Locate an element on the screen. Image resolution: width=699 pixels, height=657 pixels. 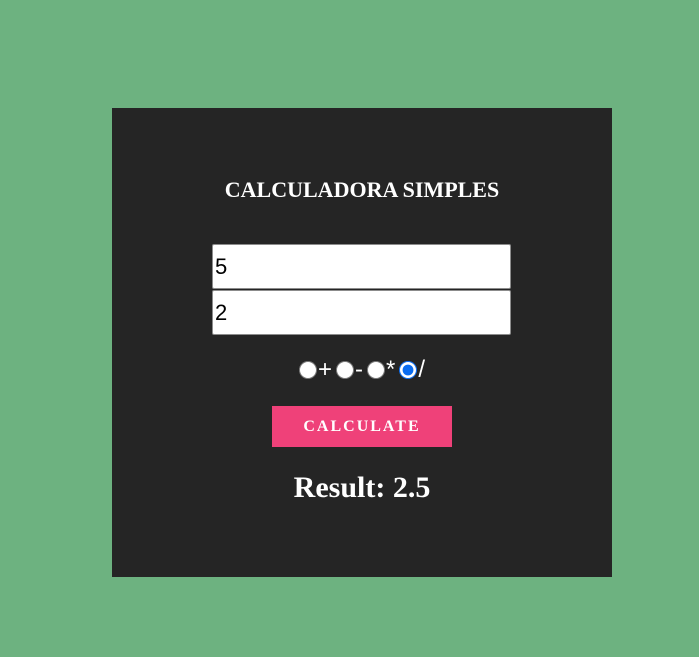
result-value: 2.5 is located at coordinates (411, 487).